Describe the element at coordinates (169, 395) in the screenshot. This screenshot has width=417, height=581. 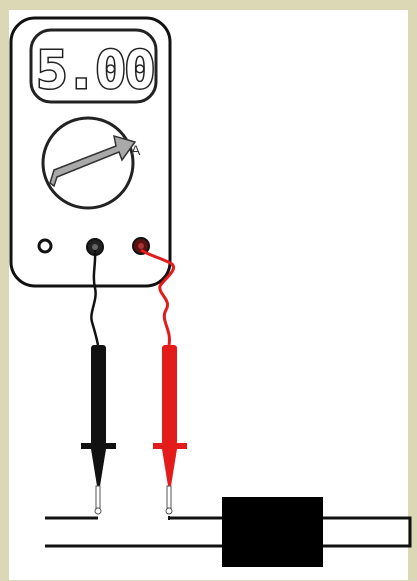
I see `red-probe-handle` at that location.